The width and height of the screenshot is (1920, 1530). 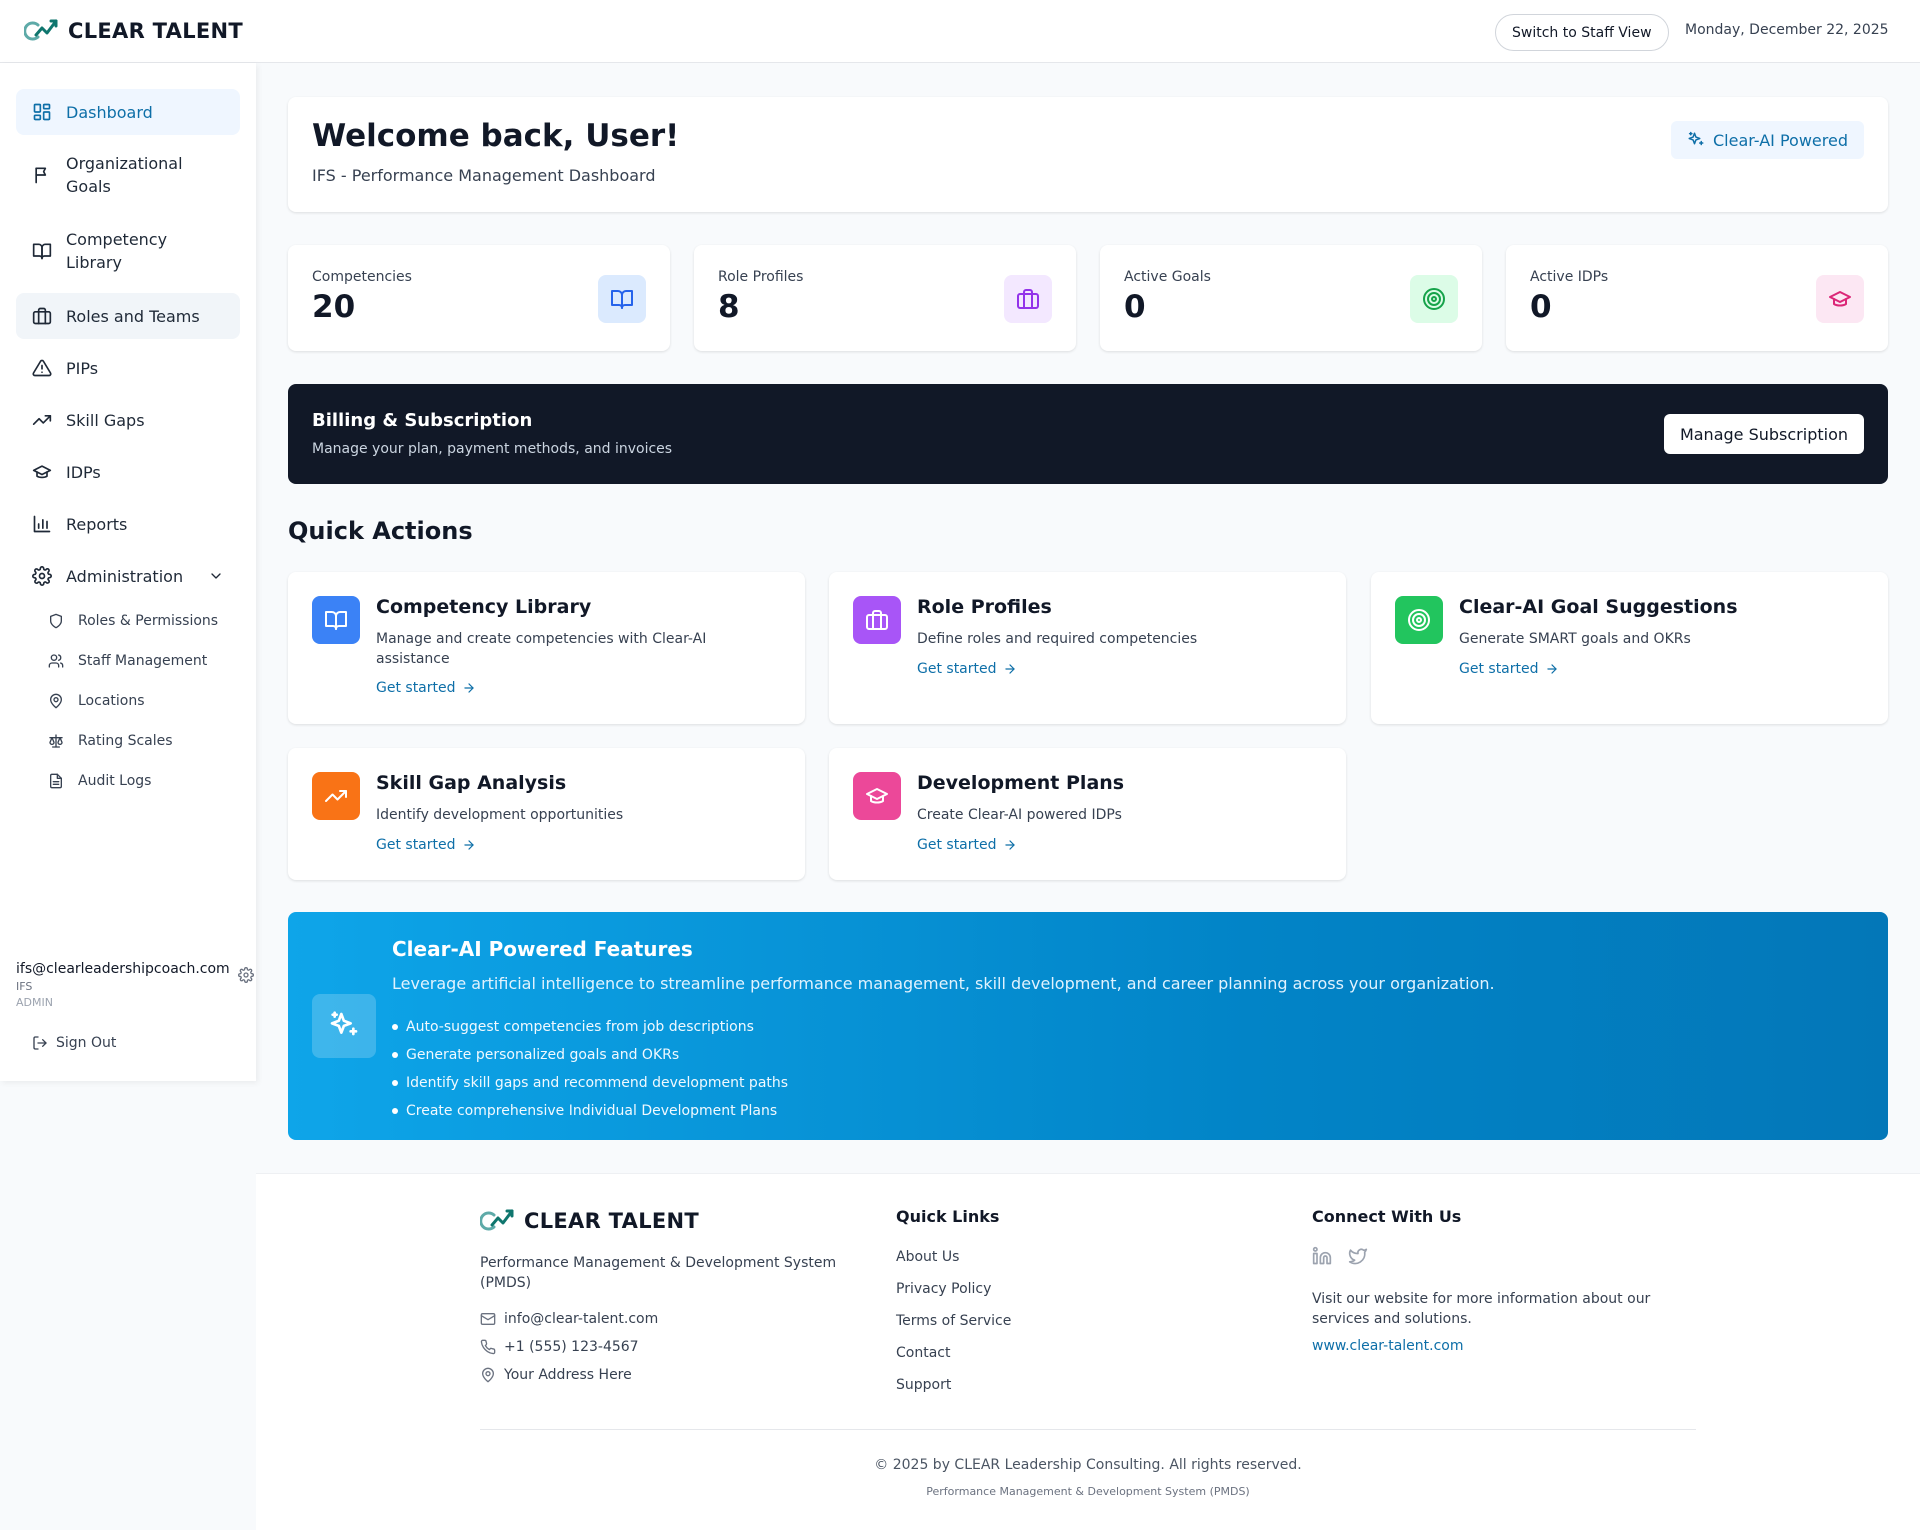 I want to click on stat-card-competencies: Competencies 20, so click(x=479, y=298).